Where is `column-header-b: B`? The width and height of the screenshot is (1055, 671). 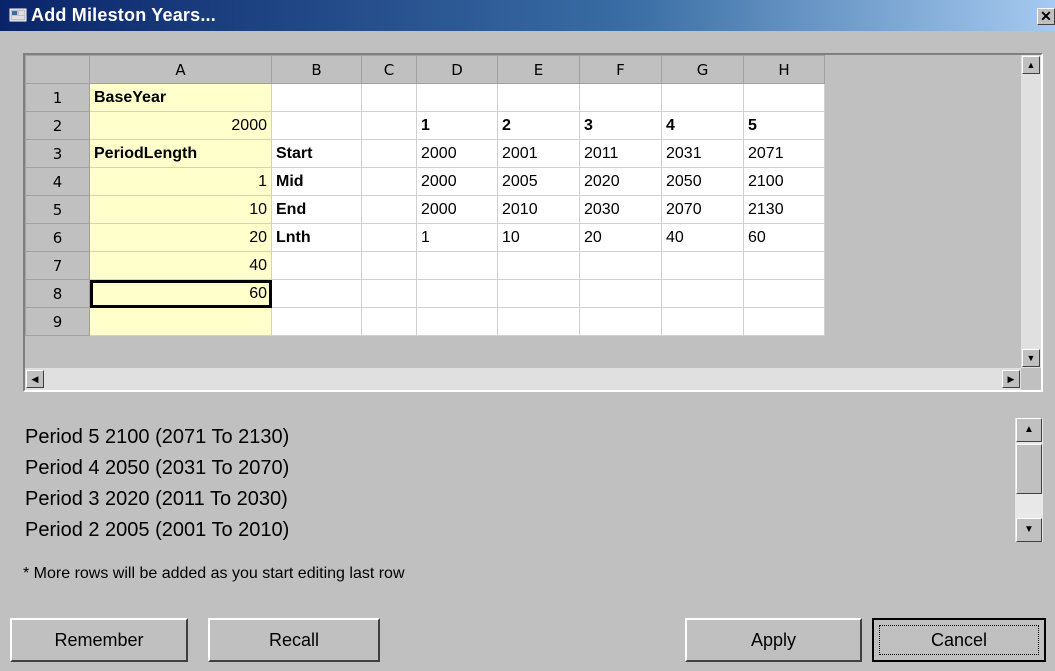 column-header-b: B is located at coordinates (316, 69).